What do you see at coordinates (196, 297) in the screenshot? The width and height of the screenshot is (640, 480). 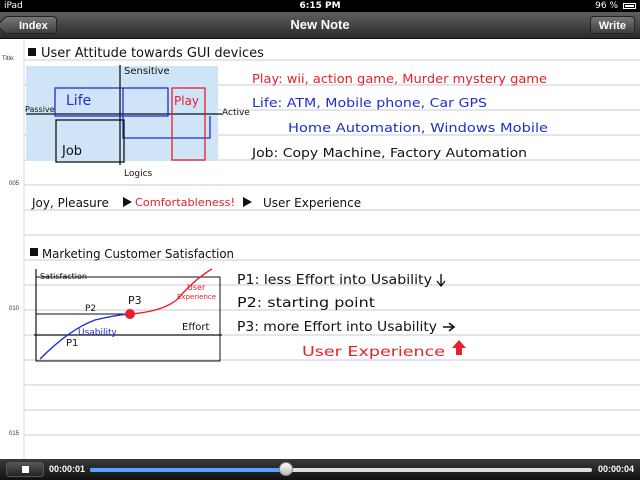 I see `label-ux-2: Experience` at bounding box center [196, 297].